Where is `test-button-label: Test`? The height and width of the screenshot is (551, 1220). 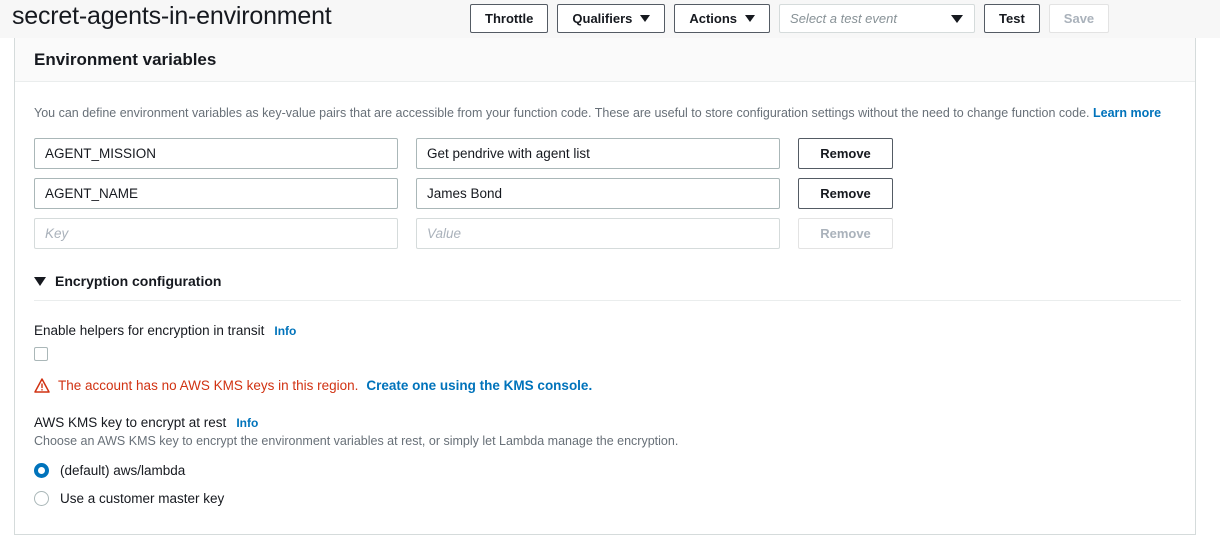
test-button-label: Test is located at coordinates (1012, 18).